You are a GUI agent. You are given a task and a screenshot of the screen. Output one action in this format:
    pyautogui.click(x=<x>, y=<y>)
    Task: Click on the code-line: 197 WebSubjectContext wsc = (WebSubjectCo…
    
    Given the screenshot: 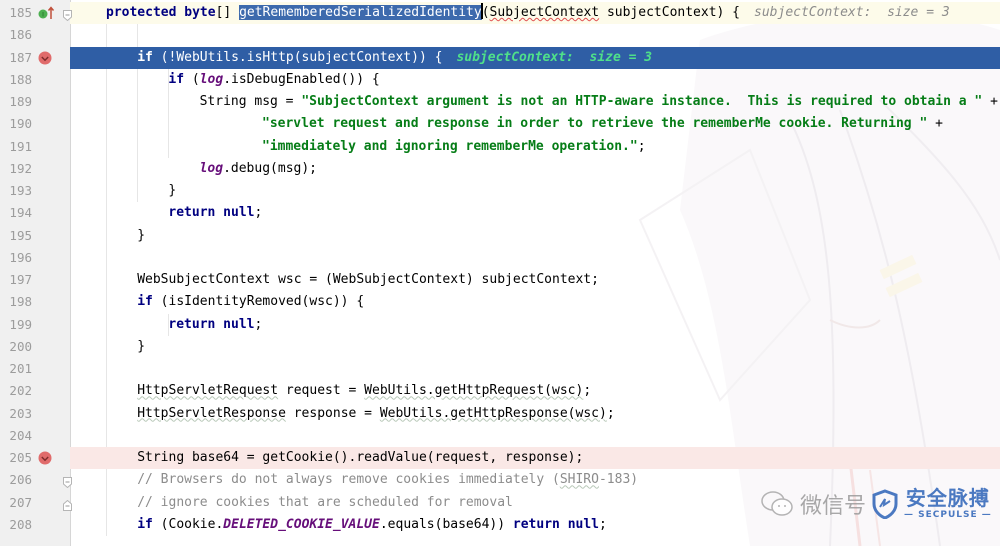 What is the action you would take?
    pyautogui.click(x=500, y=280)
    